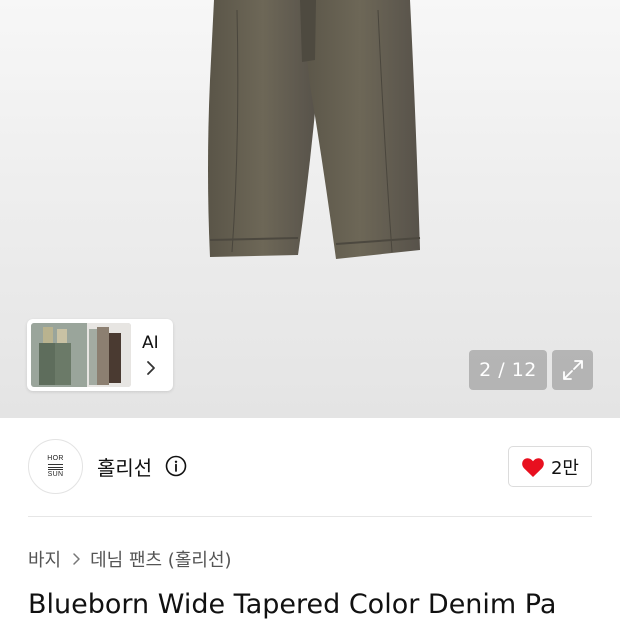  I want to click on image-counter: 2 / 12, so click(508, 370).